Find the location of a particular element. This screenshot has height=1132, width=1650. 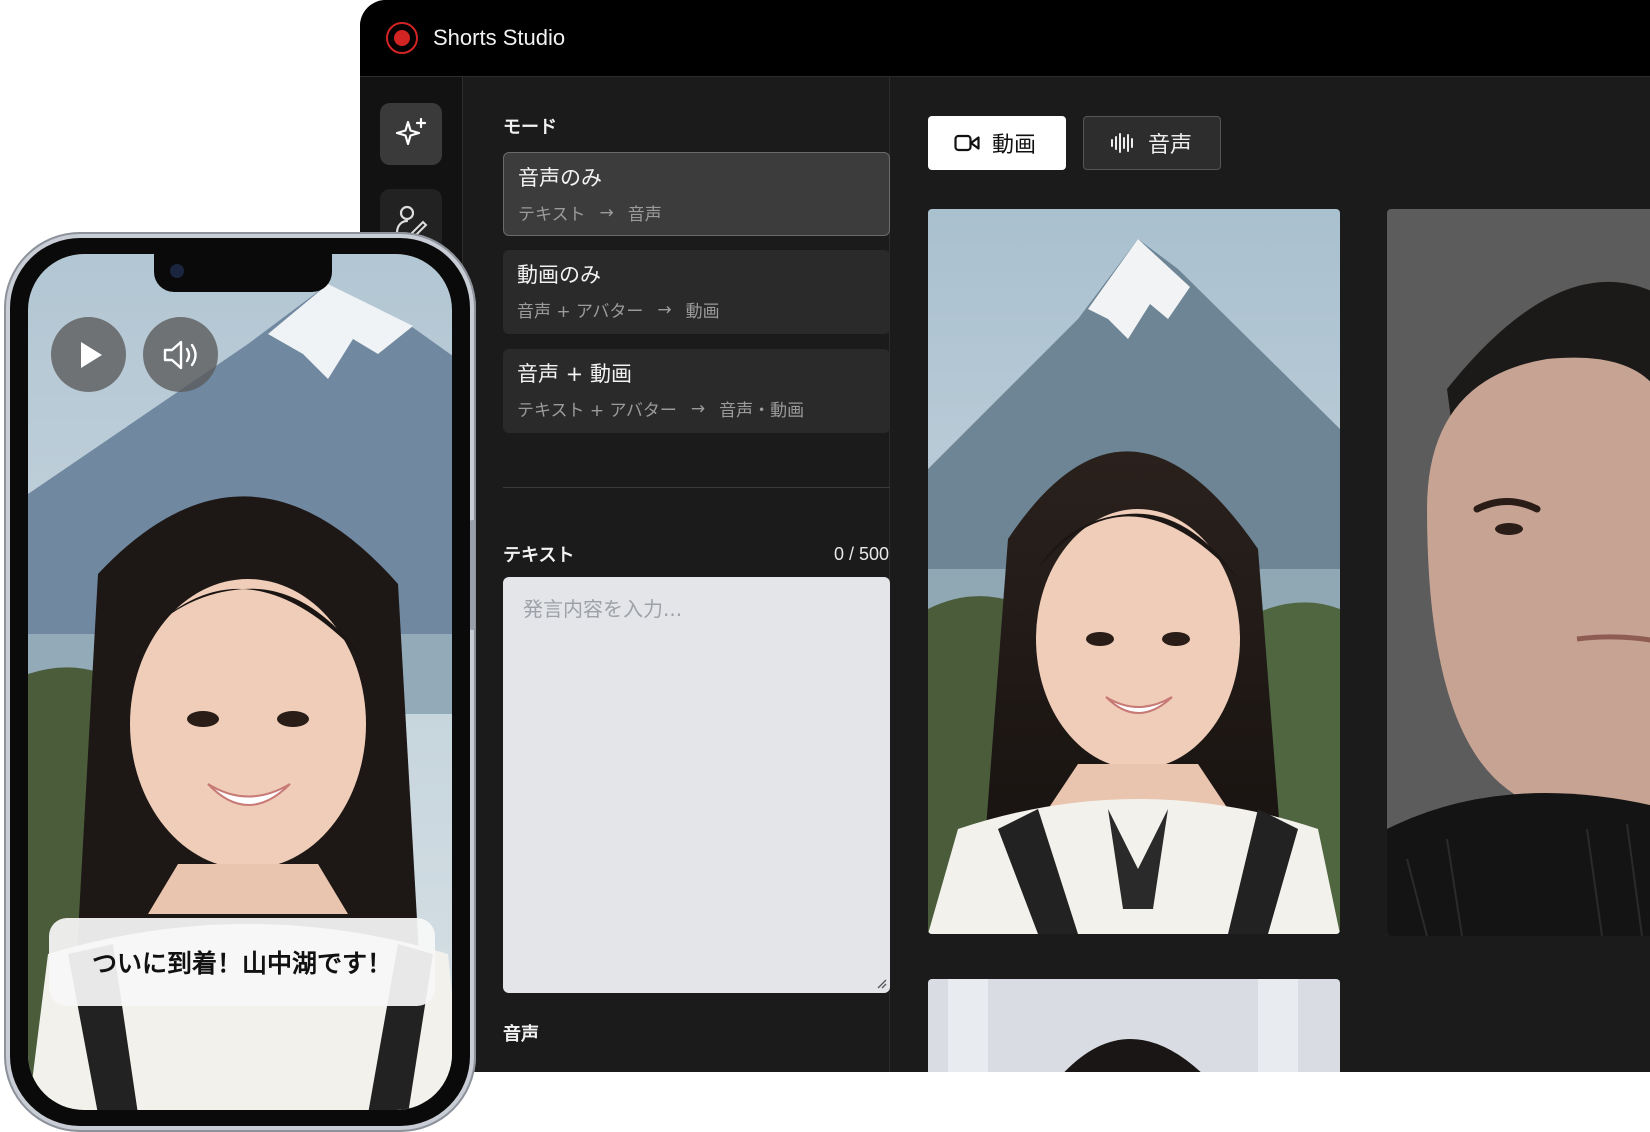

speaker-icon is located at coordinates (180, 354).